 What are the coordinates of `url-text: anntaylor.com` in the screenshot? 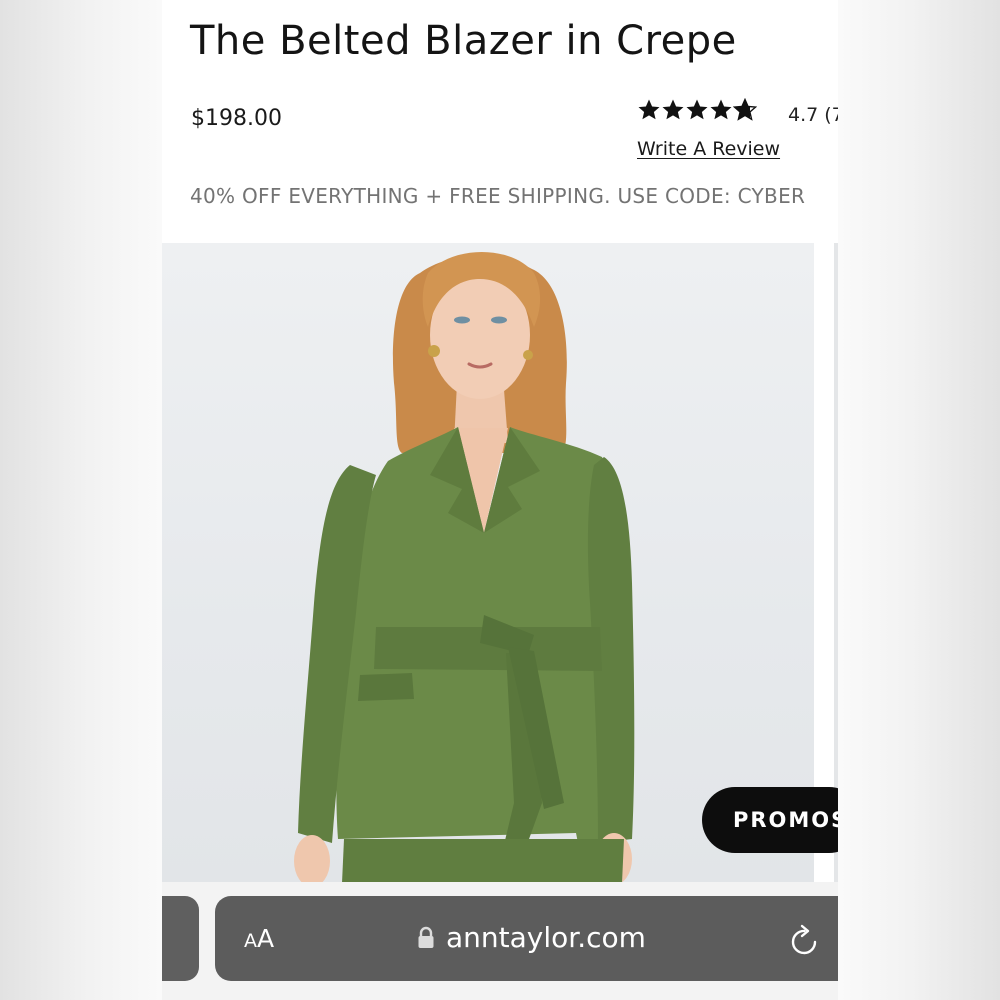 It's located at (546, 937).